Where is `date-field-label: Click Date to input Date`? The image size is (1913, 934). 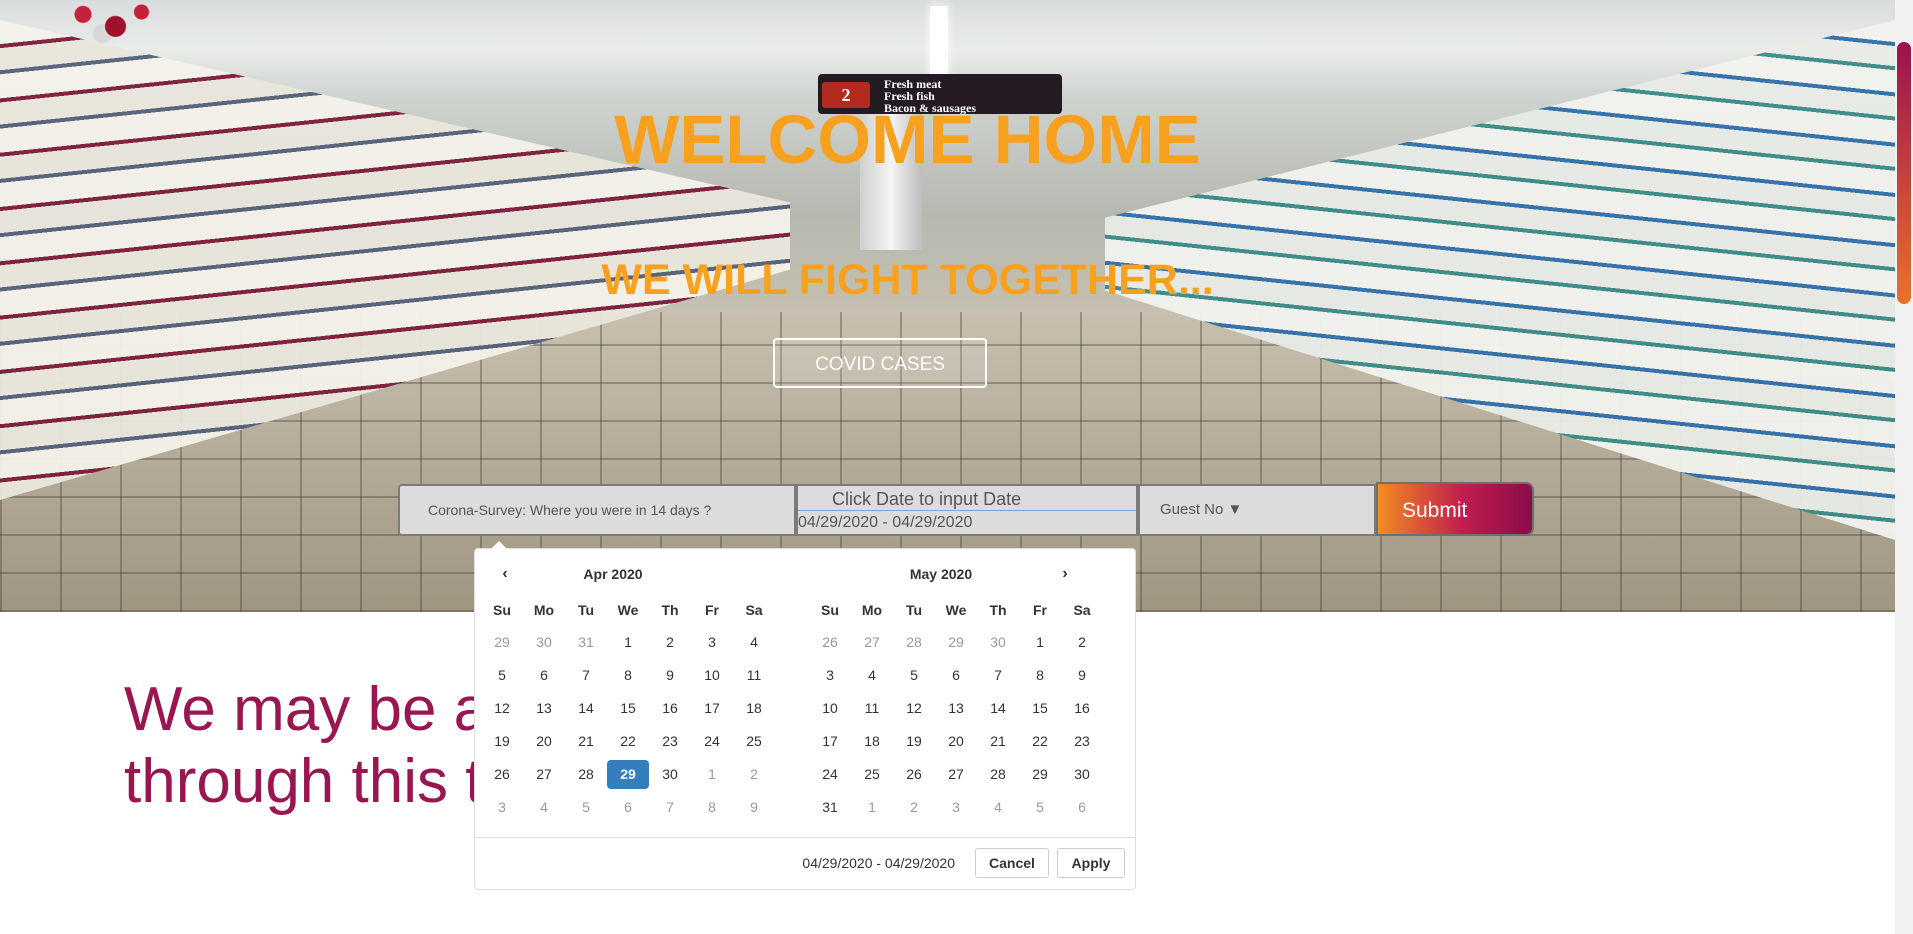
date-field-label: Click Date to input Date is located at coordinates (927, 499).